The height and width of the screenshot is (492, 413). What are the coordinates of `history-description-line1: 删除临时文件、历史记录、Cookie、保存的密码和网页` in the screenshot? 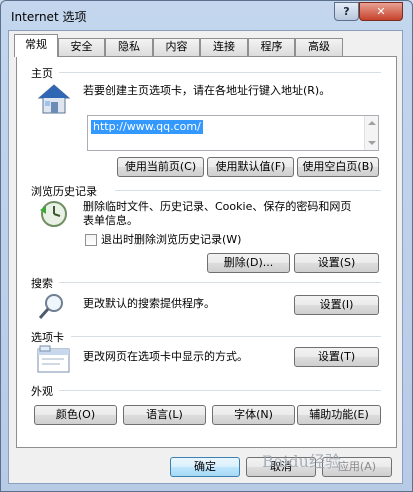 It's located at (217, 206).